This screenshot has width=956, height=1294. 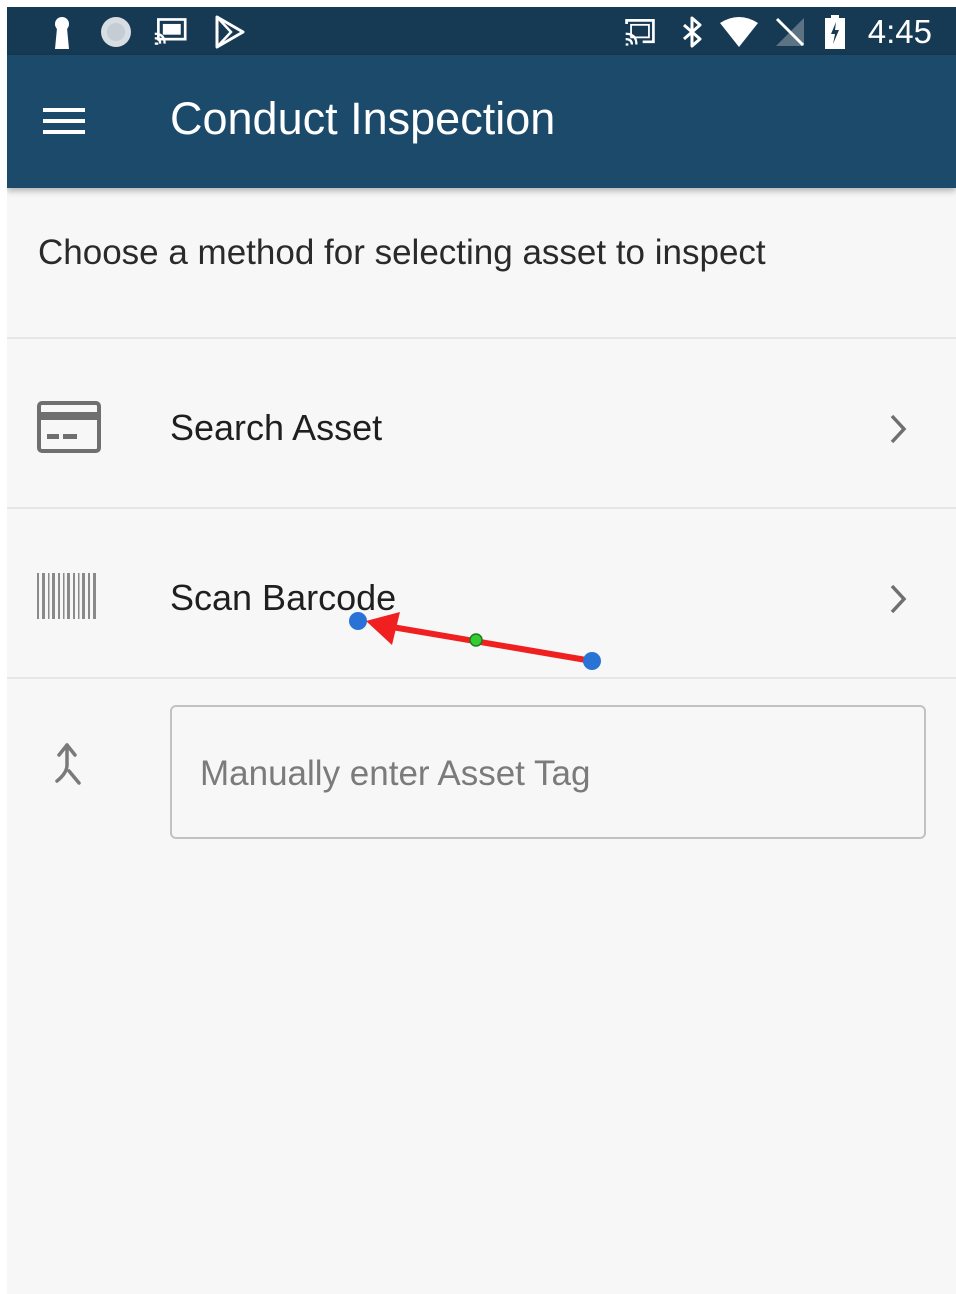 I want to click on menu-button, so click(x=63, y=121).